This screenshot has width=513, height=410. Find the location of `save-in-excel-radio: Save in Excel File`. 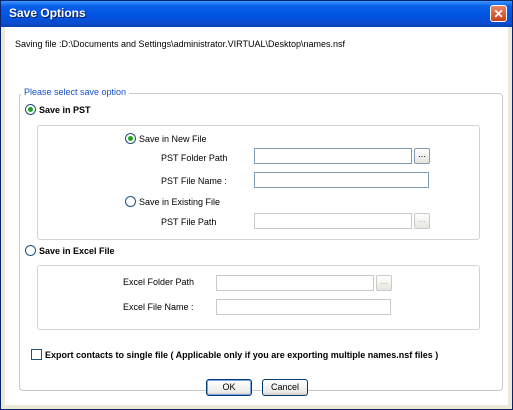

save-in-excel-radio: Save in Excel File is located at coordinates (70, 250).